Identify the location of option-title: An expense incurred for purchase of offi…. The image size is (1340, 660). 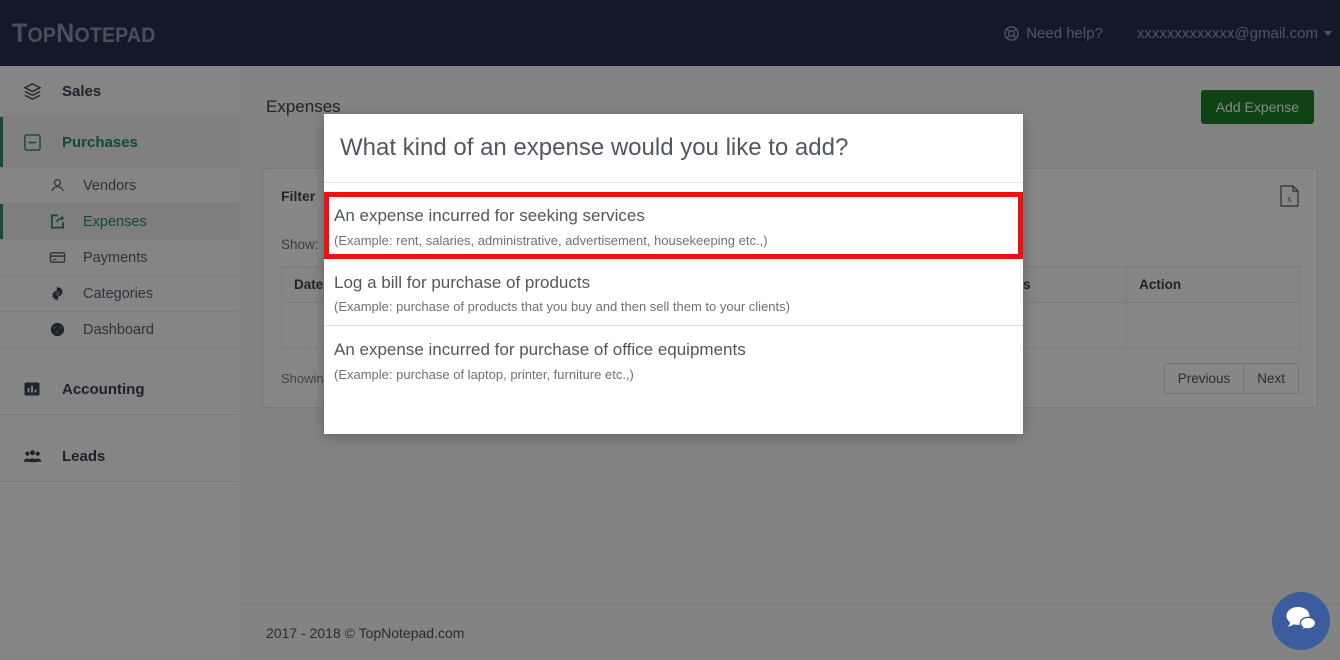
(540, 350).